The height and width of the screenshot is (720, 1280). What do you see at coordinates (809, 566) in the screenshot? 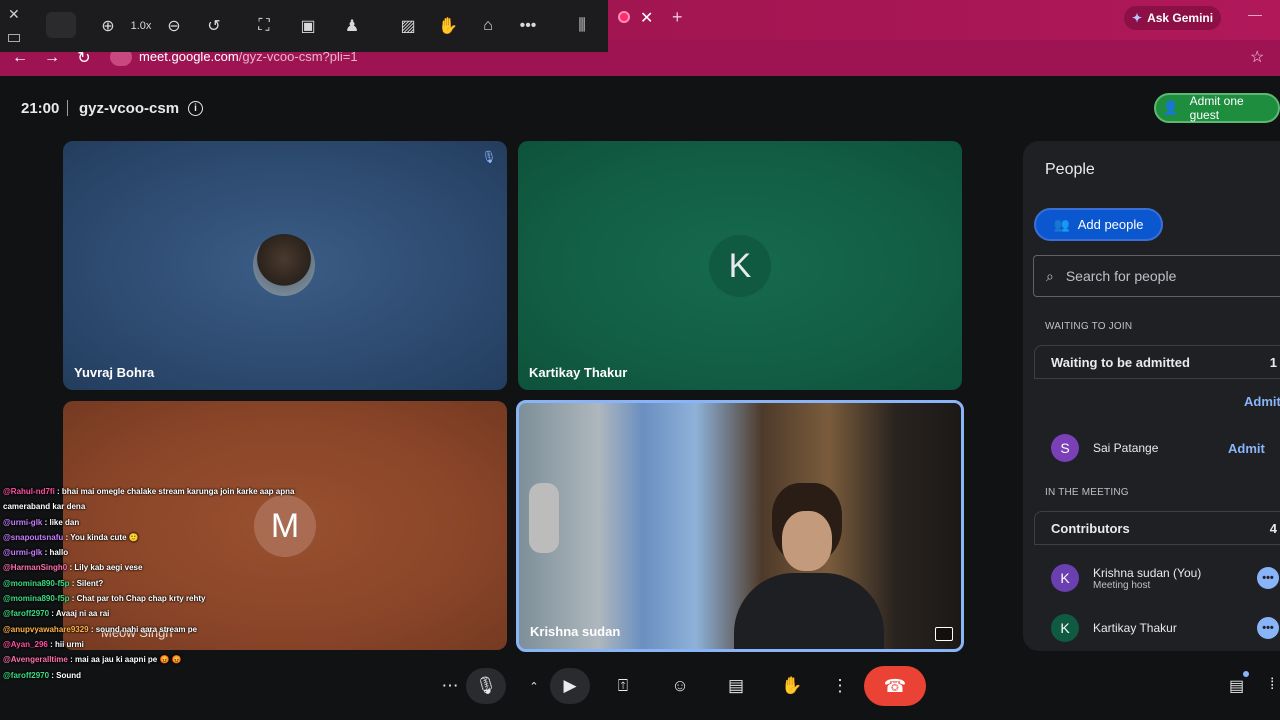
I see `camera-video` at bounding box center [809, 566].